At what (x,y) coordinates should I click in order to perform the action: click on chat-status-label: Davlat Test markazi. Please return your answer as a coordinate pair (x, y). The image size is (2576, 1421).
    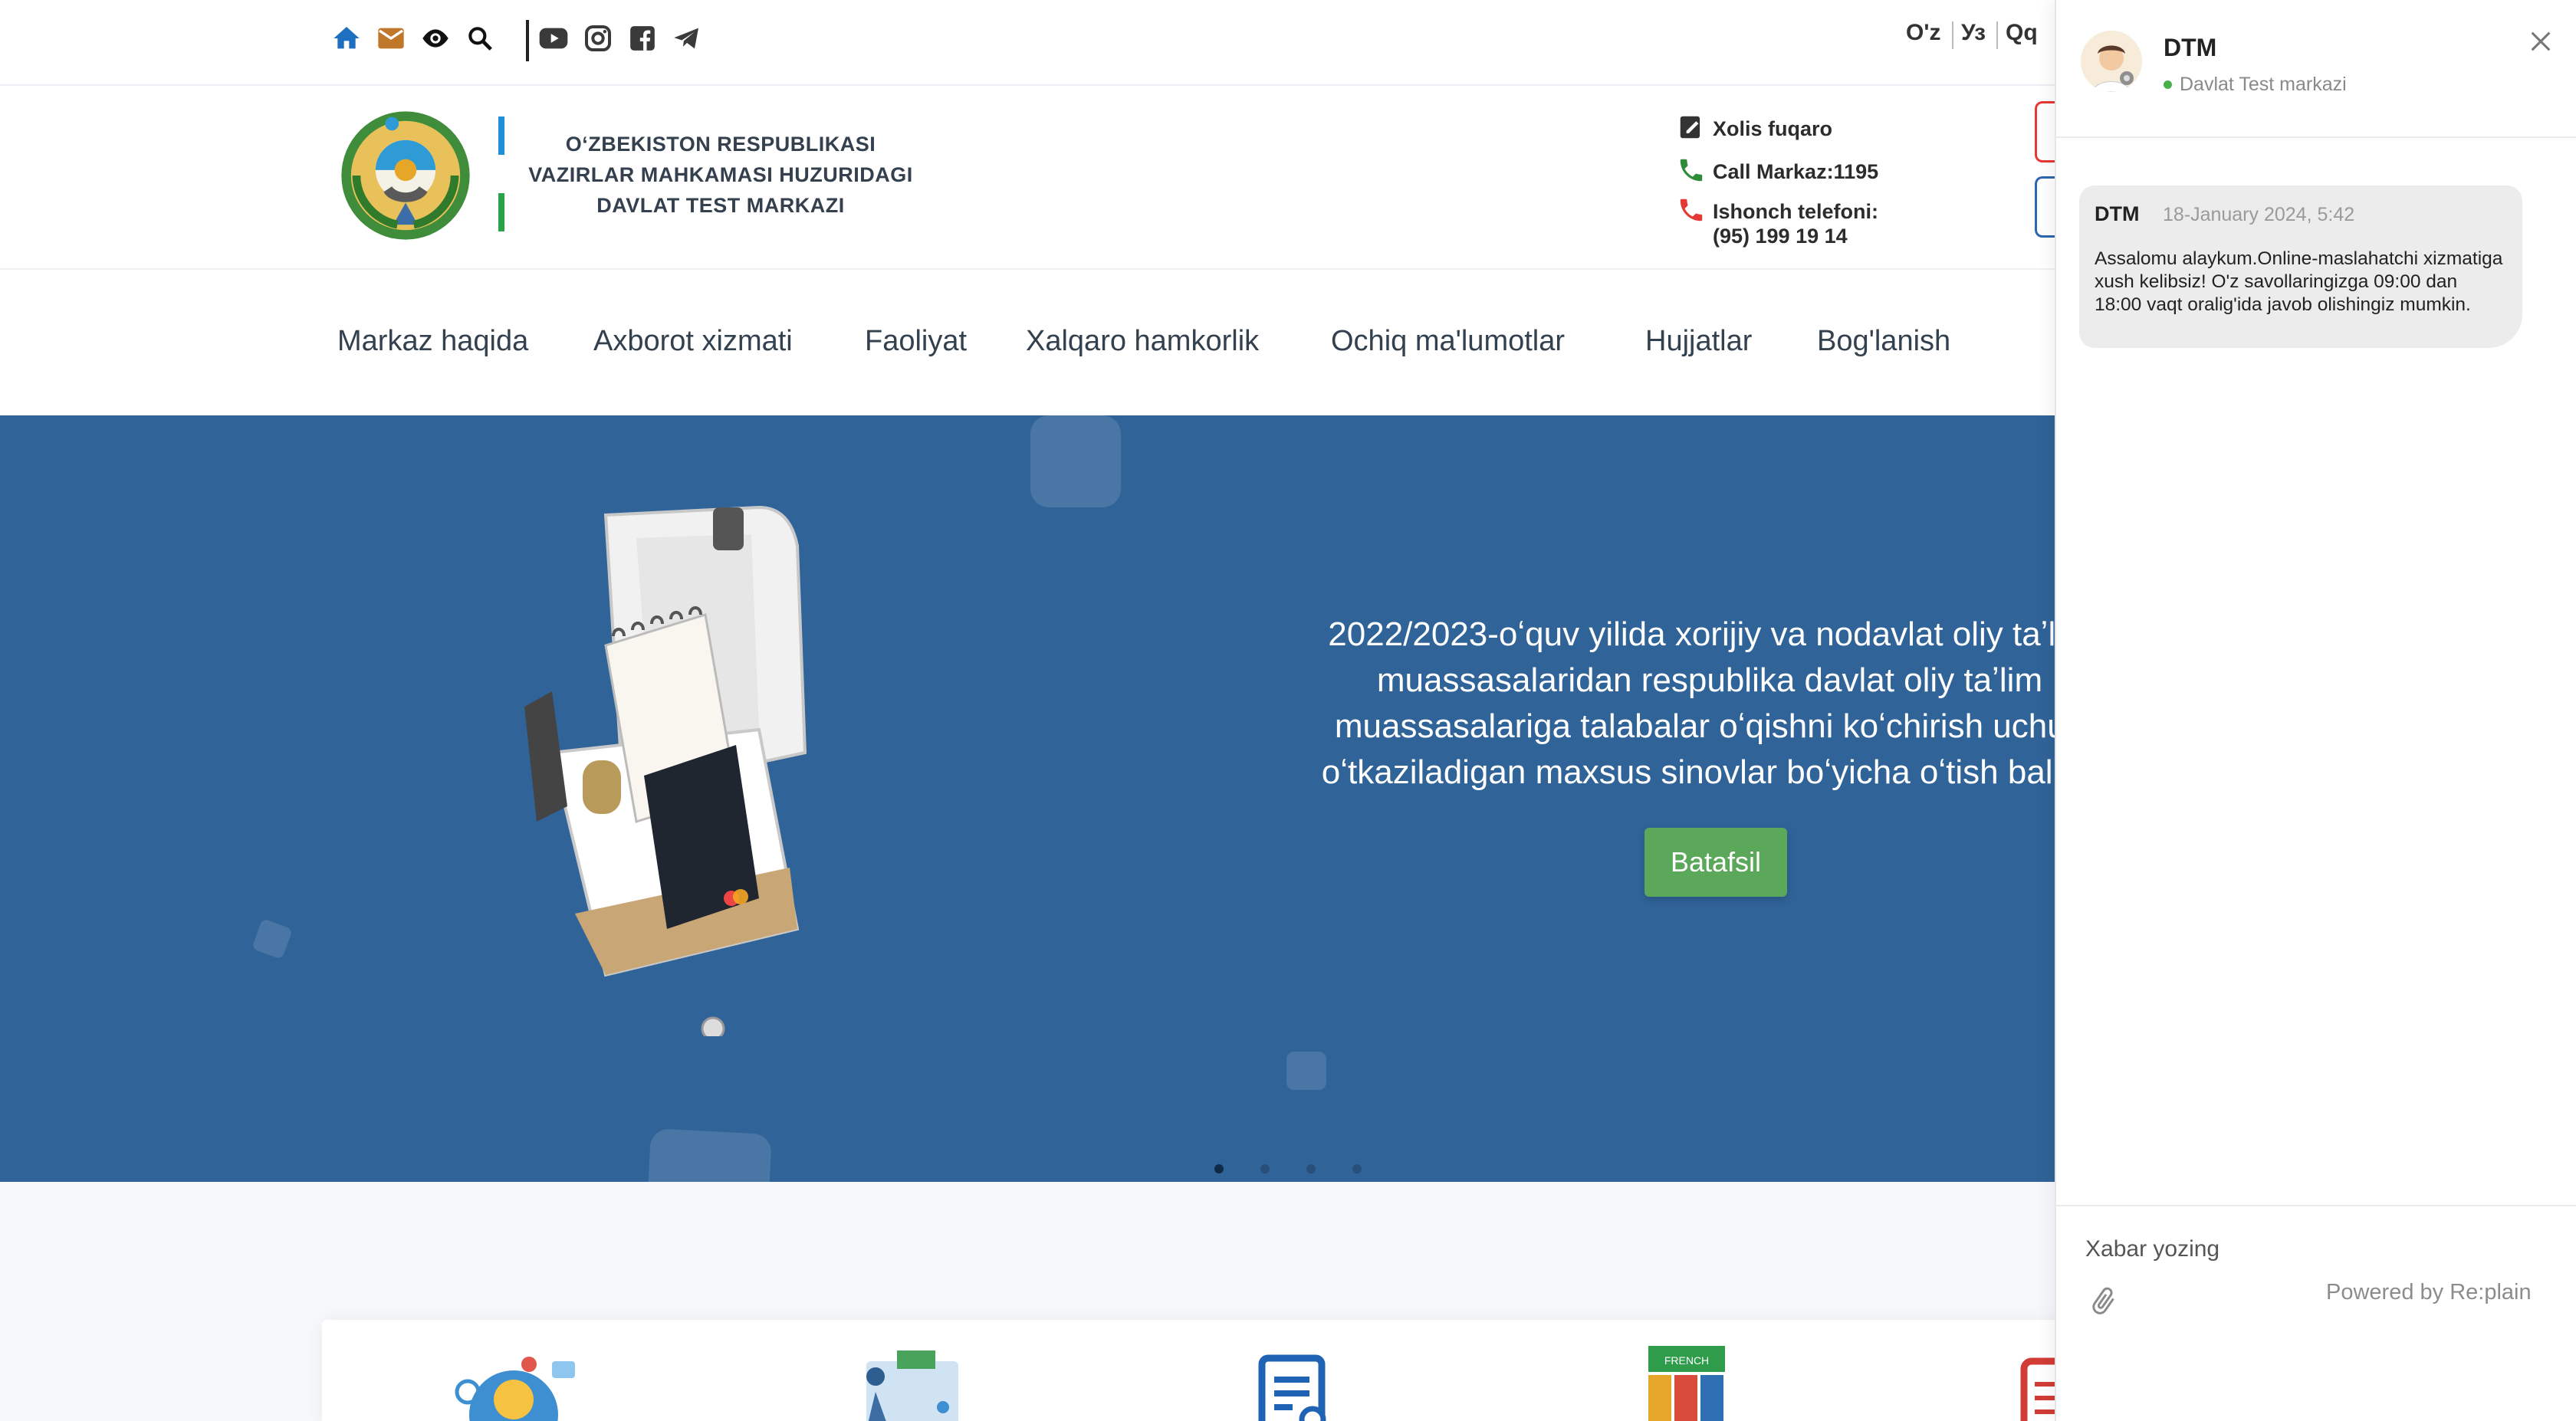
    Looking at the image, I should click on (2263, 84).